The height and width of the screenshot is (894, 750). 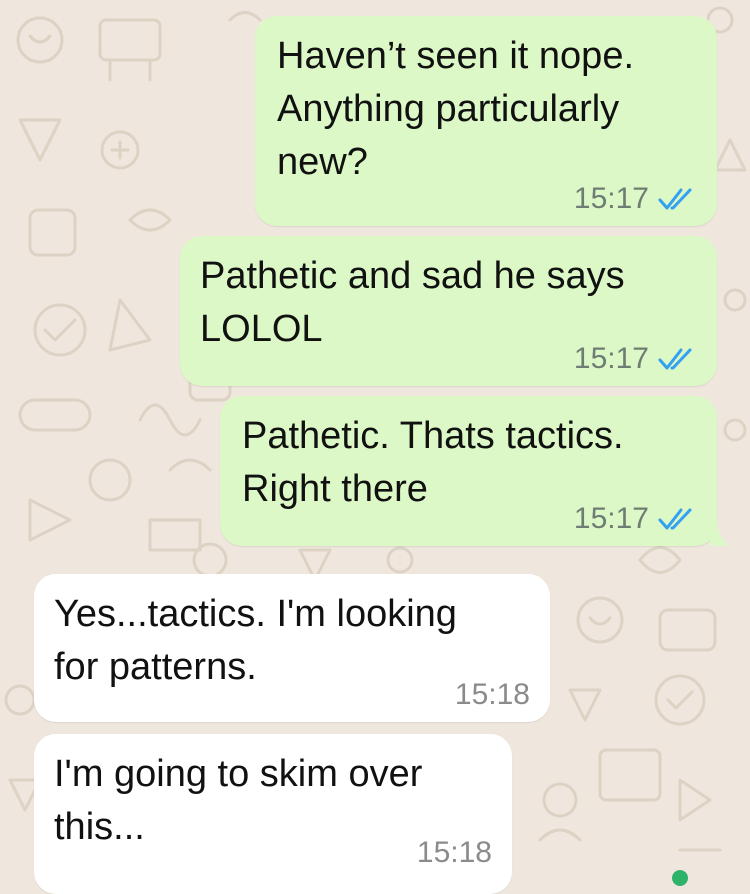 What do you see at coordinates (680, 878) in the screenshot?
I see `scroll-to-bottom-indicator` at bounding box center [680, 878].